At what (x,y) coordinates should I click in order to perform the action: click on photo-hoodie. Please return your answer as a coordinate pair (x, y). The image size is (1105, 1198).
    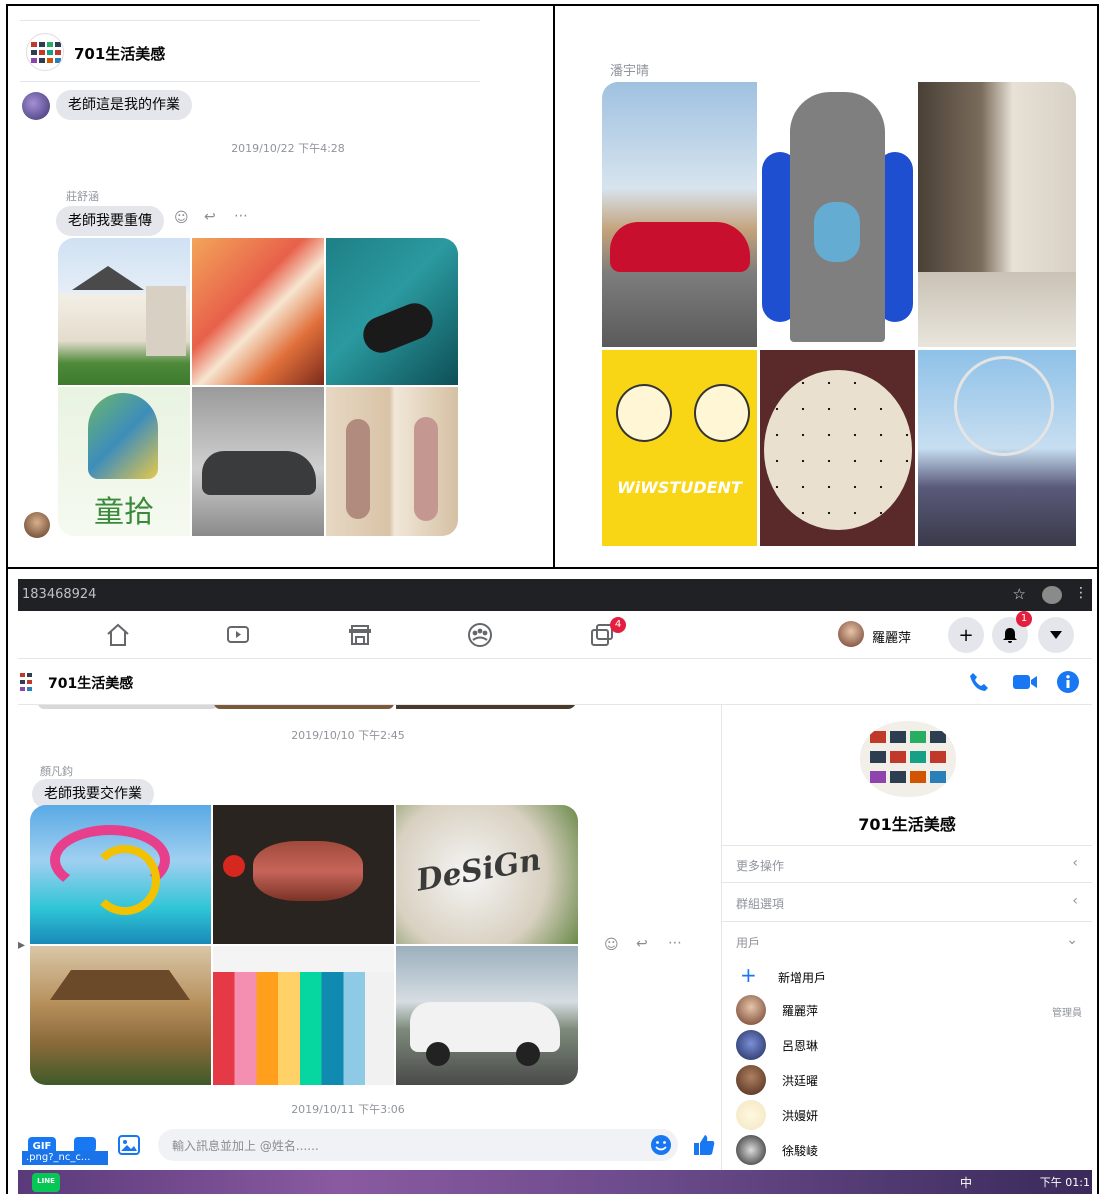
    Looking at the image, I should click on (837, 214).